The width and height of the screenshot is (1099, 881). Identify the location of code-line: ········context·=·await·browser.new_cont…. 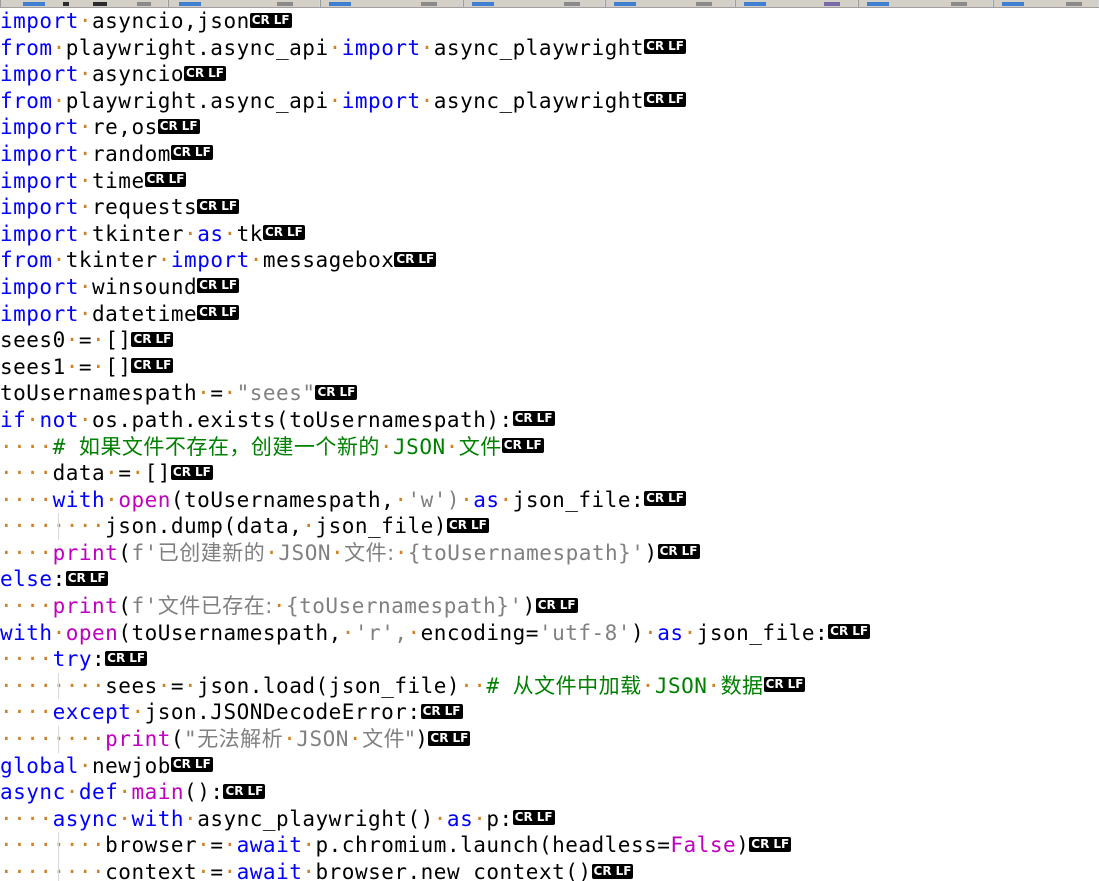
(549, 870).